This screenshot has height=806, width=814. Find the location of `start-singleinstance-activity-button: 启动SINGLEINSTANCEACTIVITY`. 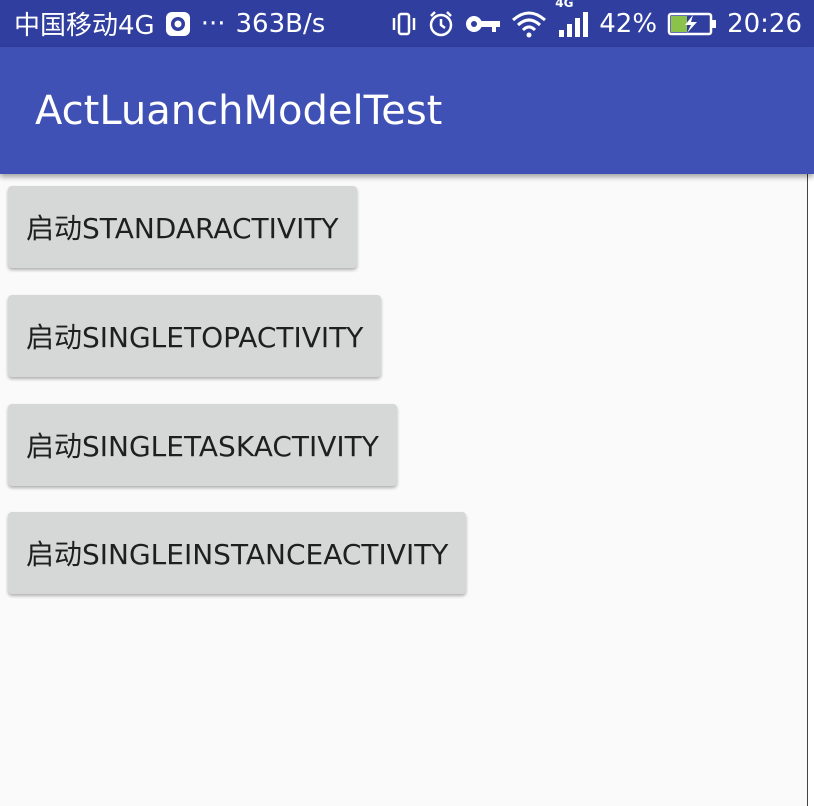

start-singleinstance-activity-button: 启动SINGLEINSTANCEACTIVITY is located at coordinates (237, 553).